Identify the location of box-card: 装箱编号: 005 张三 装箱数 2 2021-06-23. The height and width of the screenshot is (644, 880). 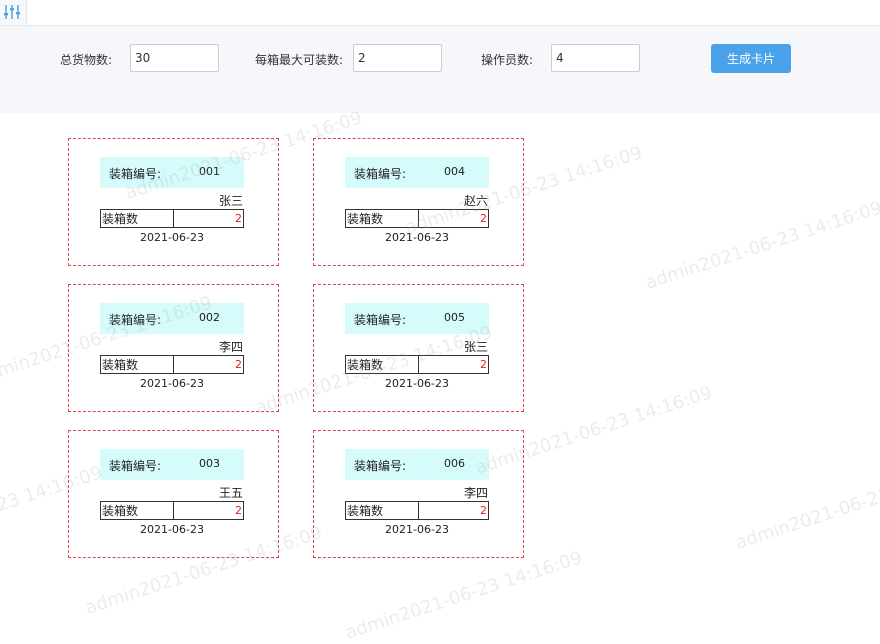
(418, 348).